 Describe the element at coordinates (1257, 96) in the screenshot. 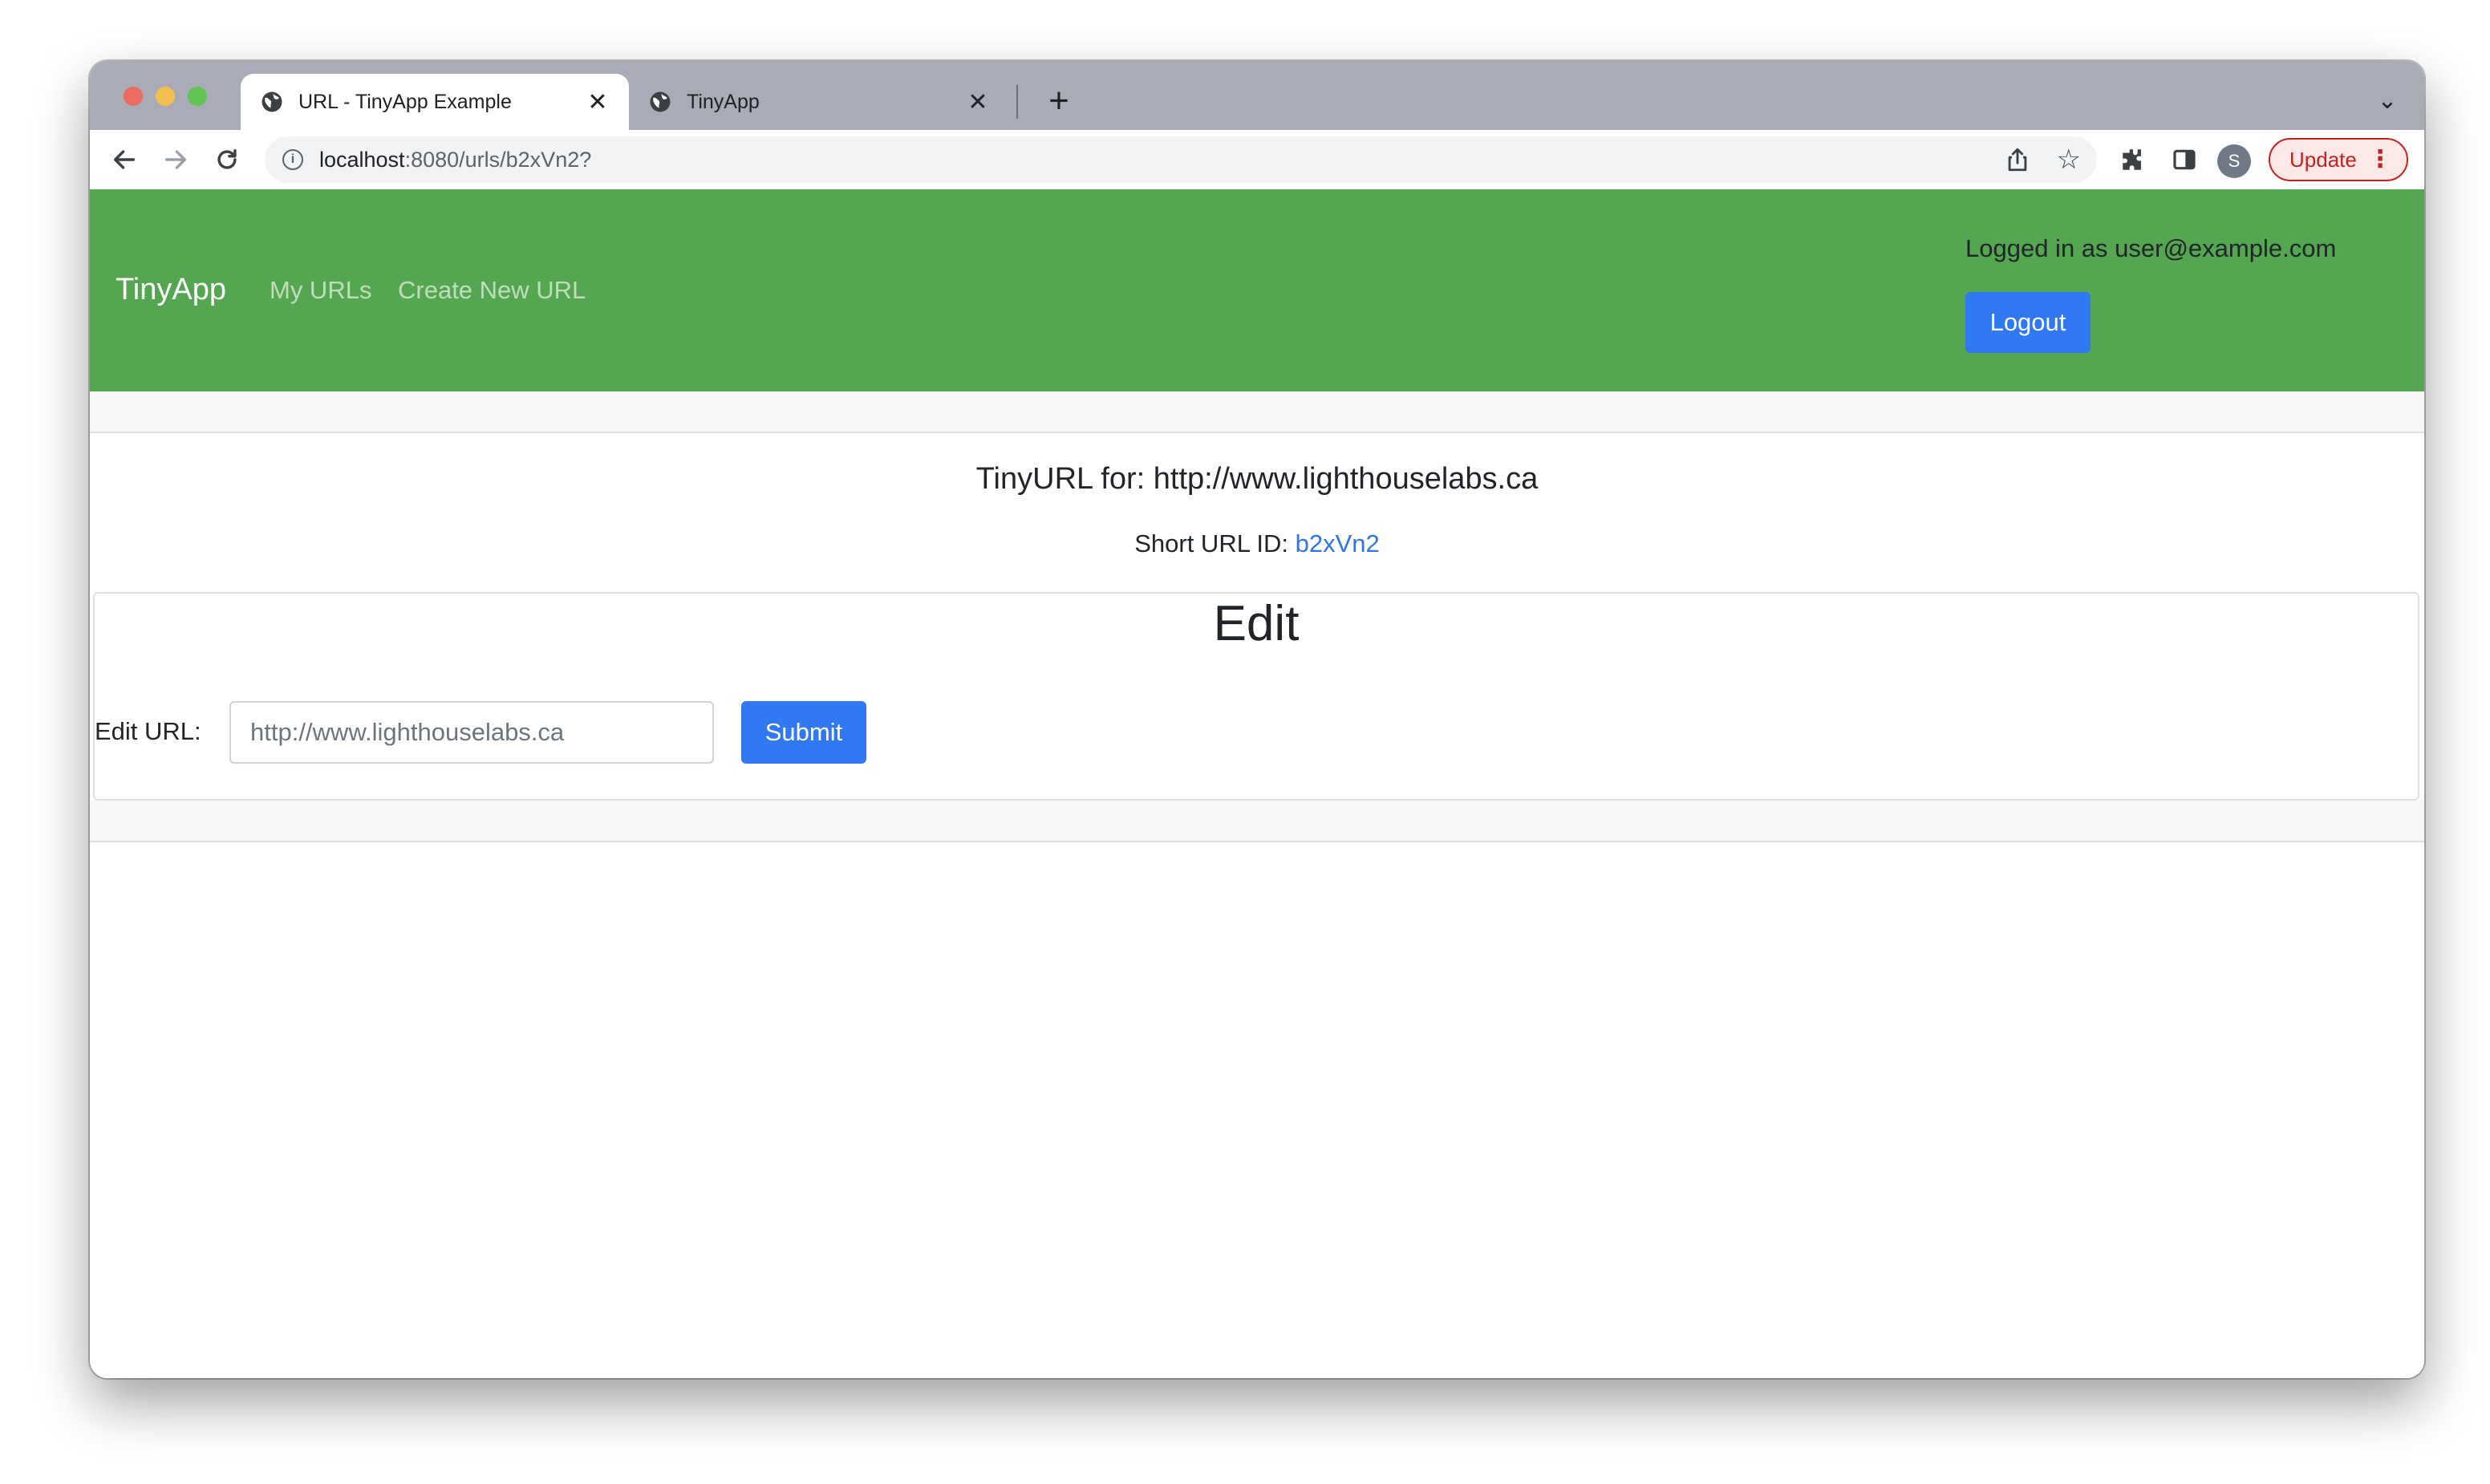

I see `tab-strip: URL - TinyApp Example ✕ TinyApp ✕ + ⌄` at that location.